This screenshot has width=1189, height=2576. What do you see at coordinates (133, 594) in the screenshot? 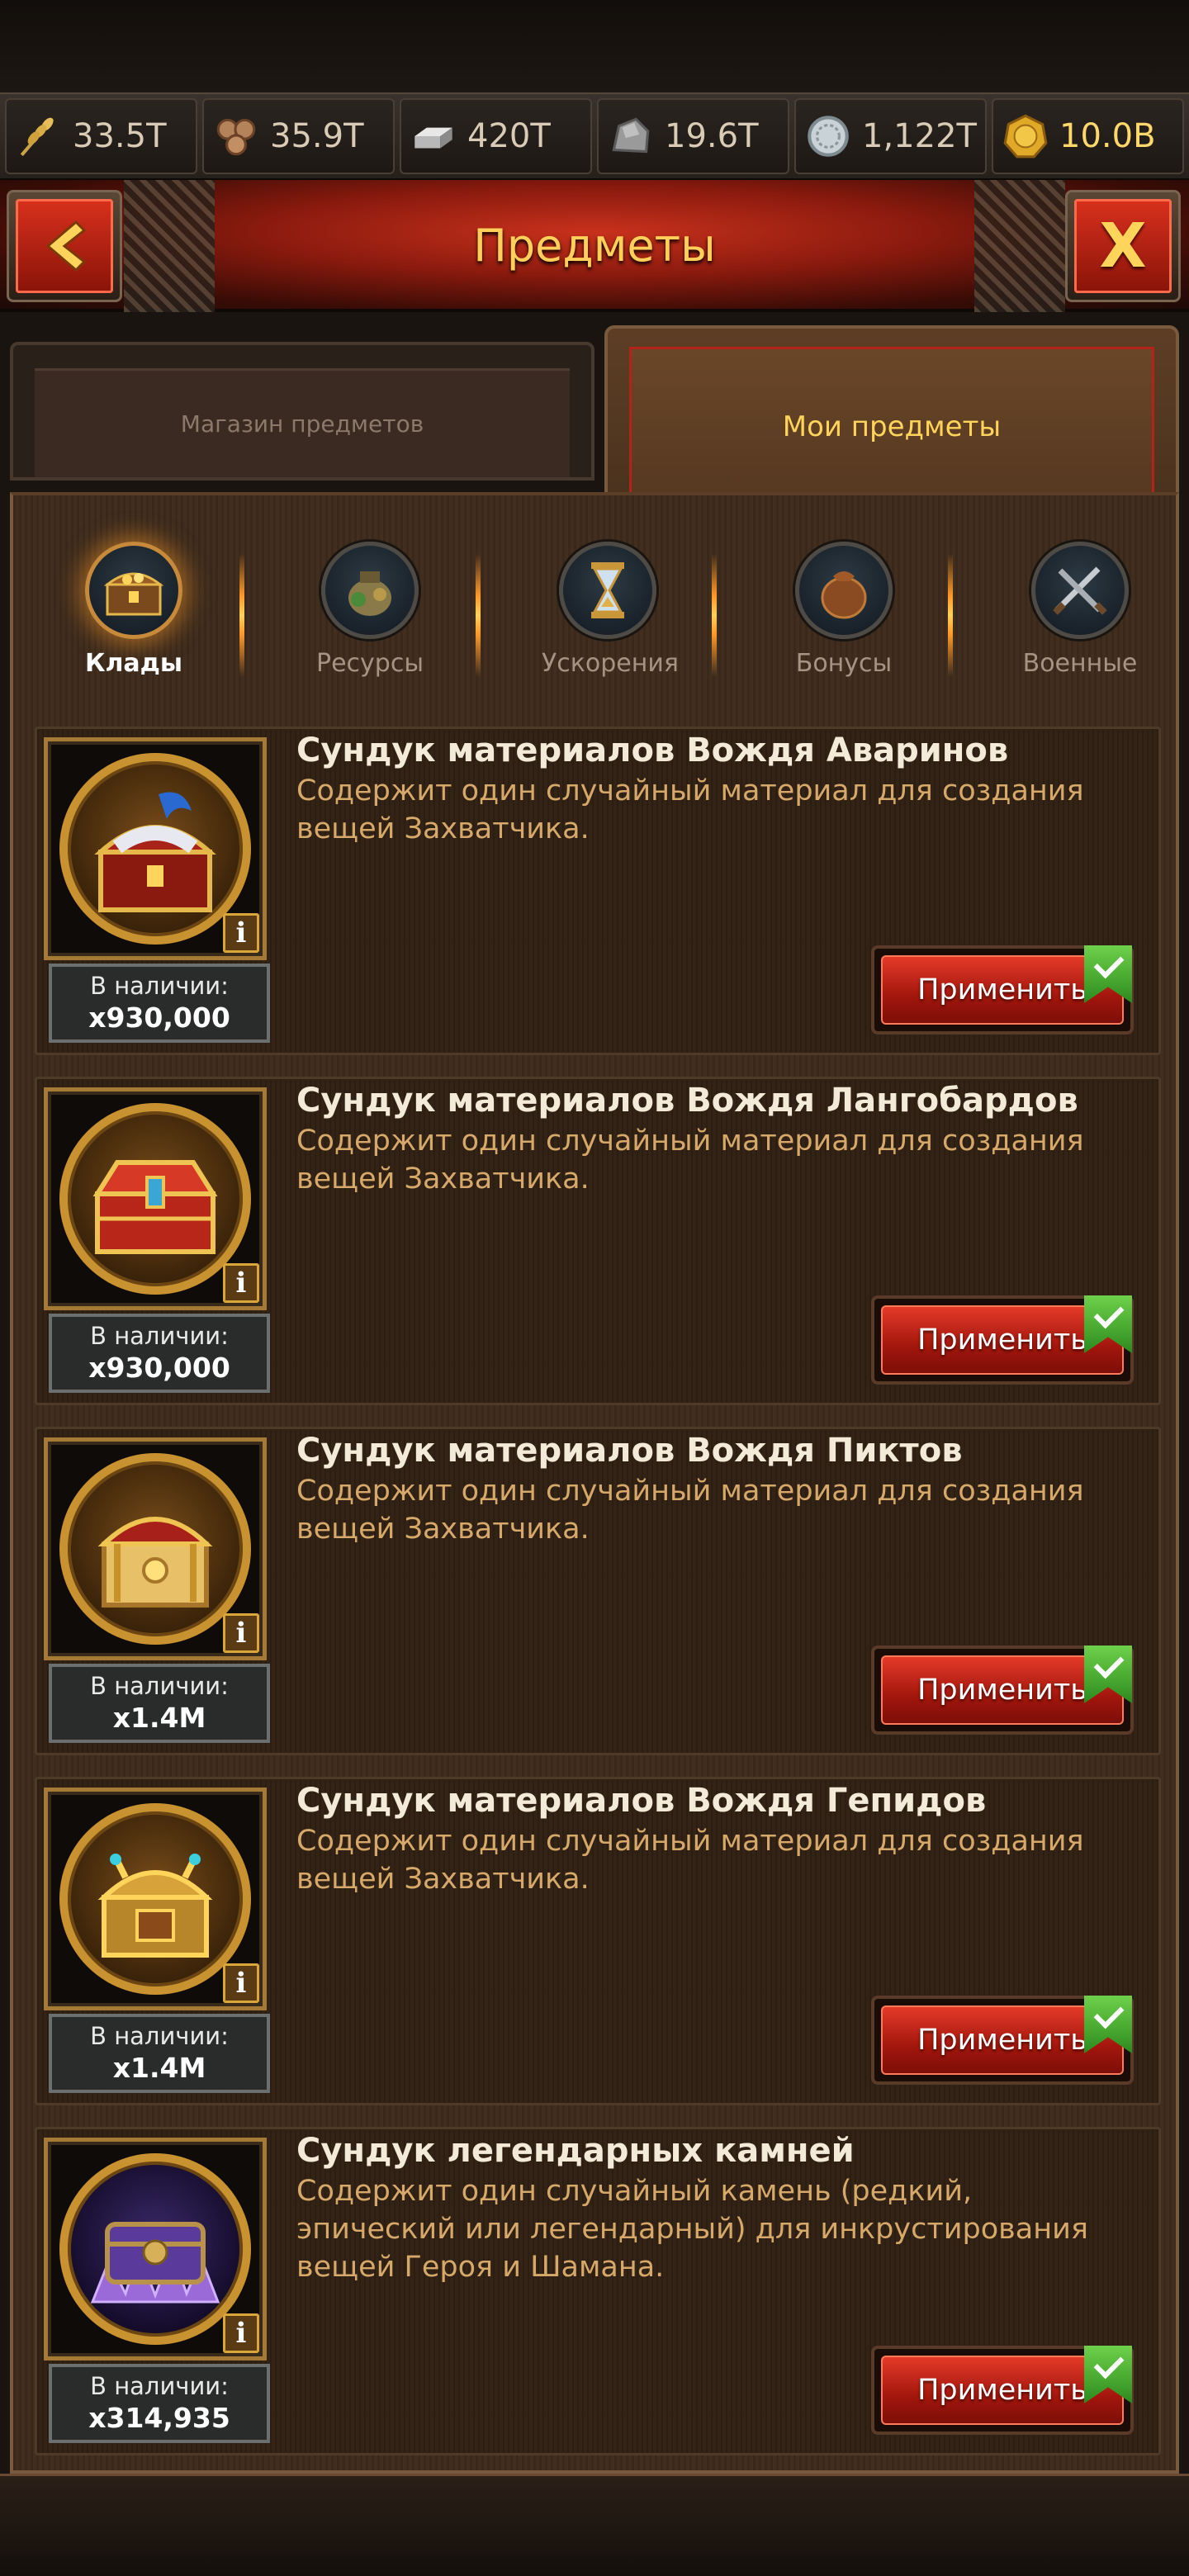
I see `treasure-chest-icon` at bounding box center [133, 594].